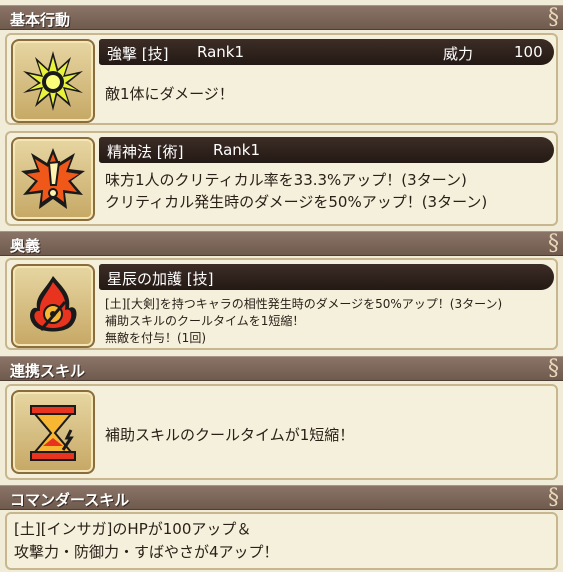 The width and height of the screenshot is (563, 572). Describe the element at coordinates (25, 246) in the screenshot. I see `section-title: 奥義` at that location.